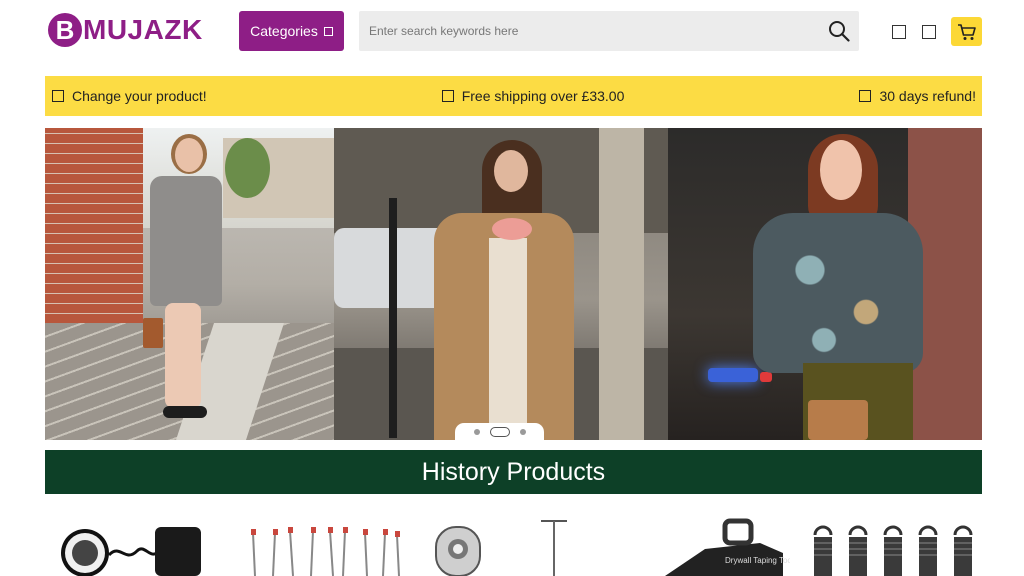  Describe the element at coordinates (757, 560) in the screenshot. I see `svg-text: Drywall Taping Tool` at that location.